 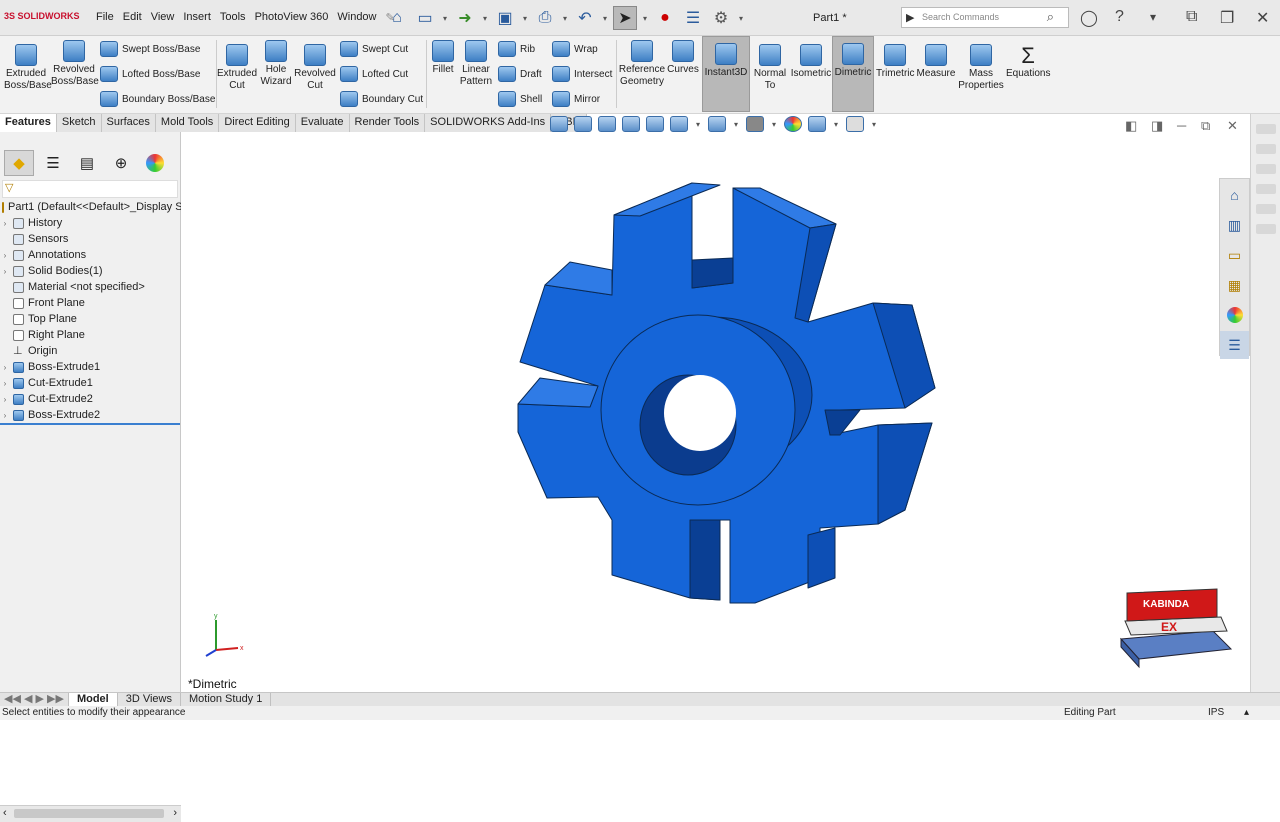 I want to click on filter-icon: ▽, so click(x=90, y=189).